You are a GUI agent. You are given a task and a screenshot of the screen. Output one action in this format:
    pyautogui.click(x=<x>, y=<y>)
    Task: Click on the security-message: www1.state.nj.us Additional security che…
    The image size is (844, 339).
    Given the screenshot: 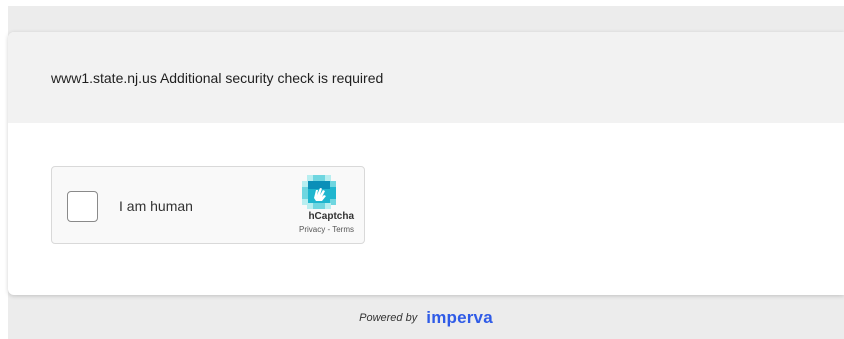 What is the action you would take?
    pyautogui.click(x=217, y=77)
    